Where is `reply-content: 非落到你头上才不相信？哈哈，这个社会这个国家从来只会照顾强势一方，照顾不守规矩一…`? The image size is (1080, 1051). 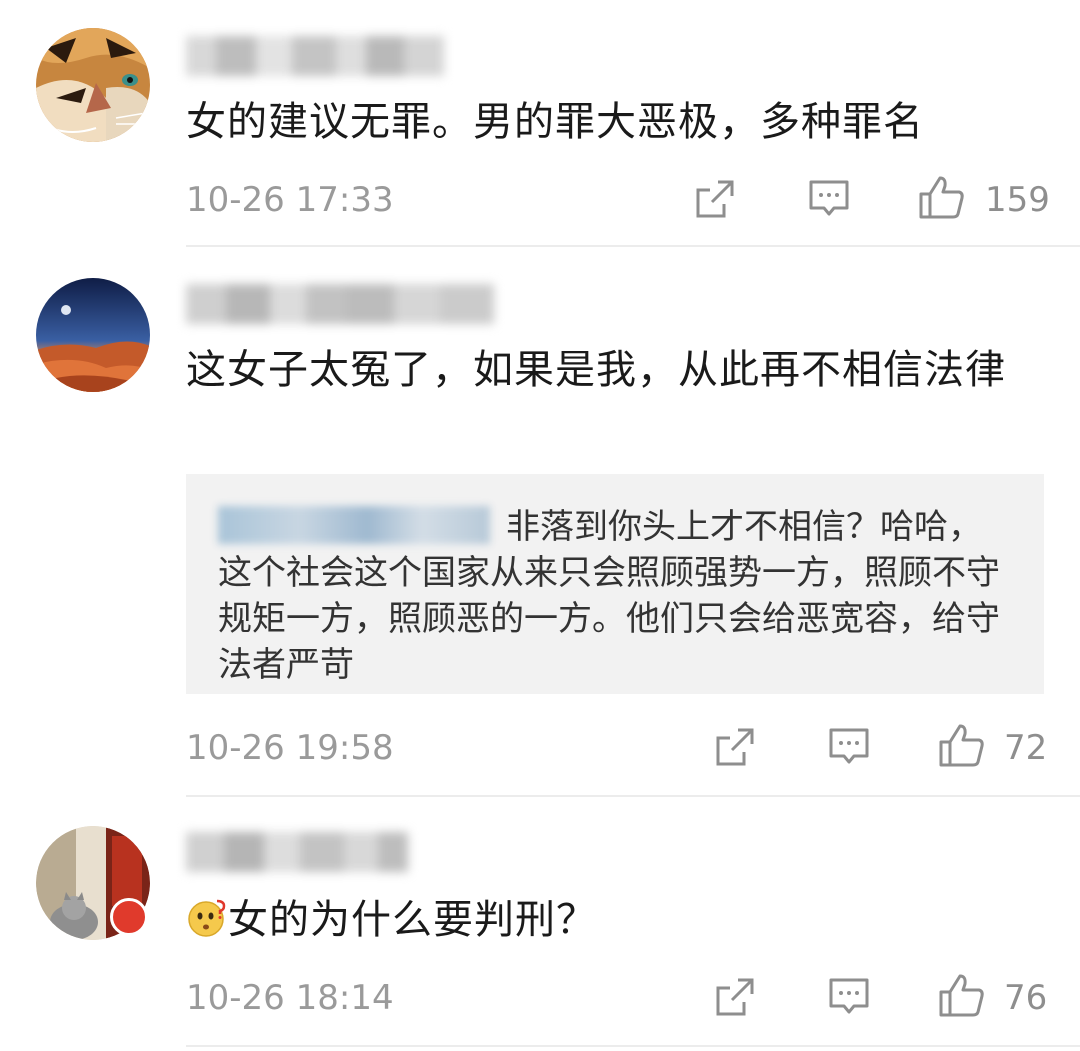
reply-content: 非落到你头上才不相信？哈哈，这个社会这个国家从来只会照顾强势一方，照顾不守规矩一… is located at coordinates (611, 596).